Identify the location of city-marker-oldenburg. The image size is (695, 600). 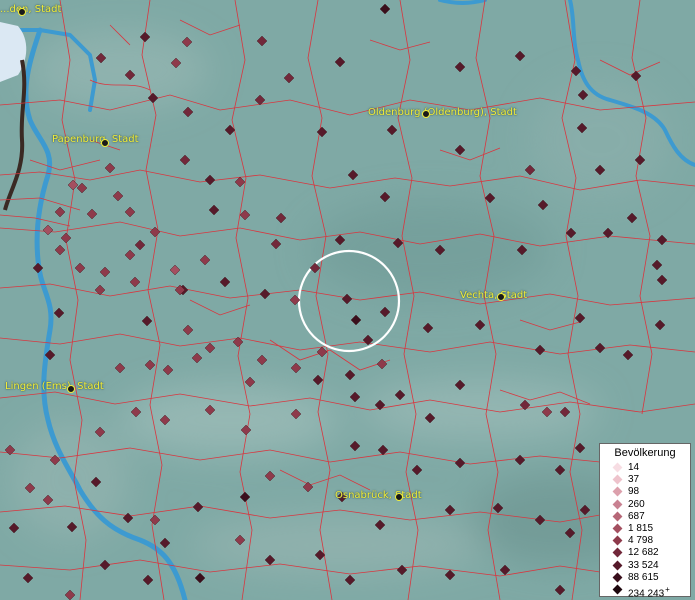
(426, 114).